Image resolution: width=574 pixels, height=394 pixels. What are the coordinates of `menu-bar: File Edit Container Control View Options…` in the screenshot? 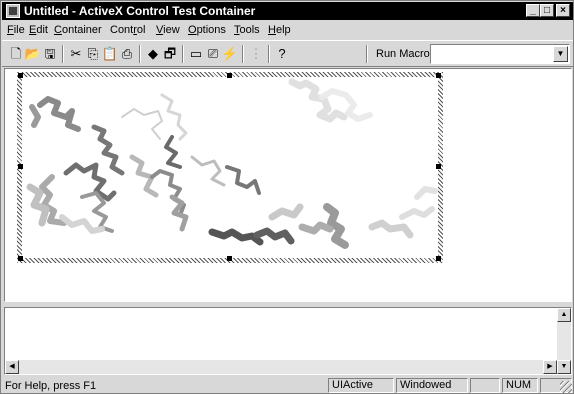 It's located at (287, 30).